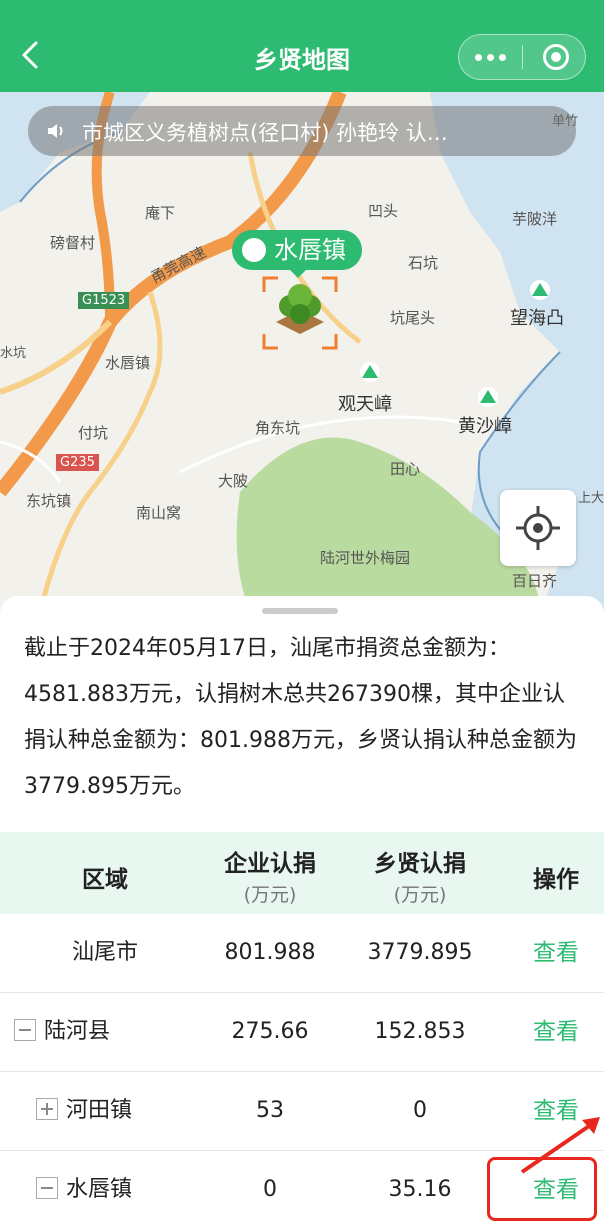 The height and width of the screenshot is (1229, 604). What do you see at coordinates (423, 263) in the screenshot?
I see `map-label: 石坑` at bounding box center [423, 263].